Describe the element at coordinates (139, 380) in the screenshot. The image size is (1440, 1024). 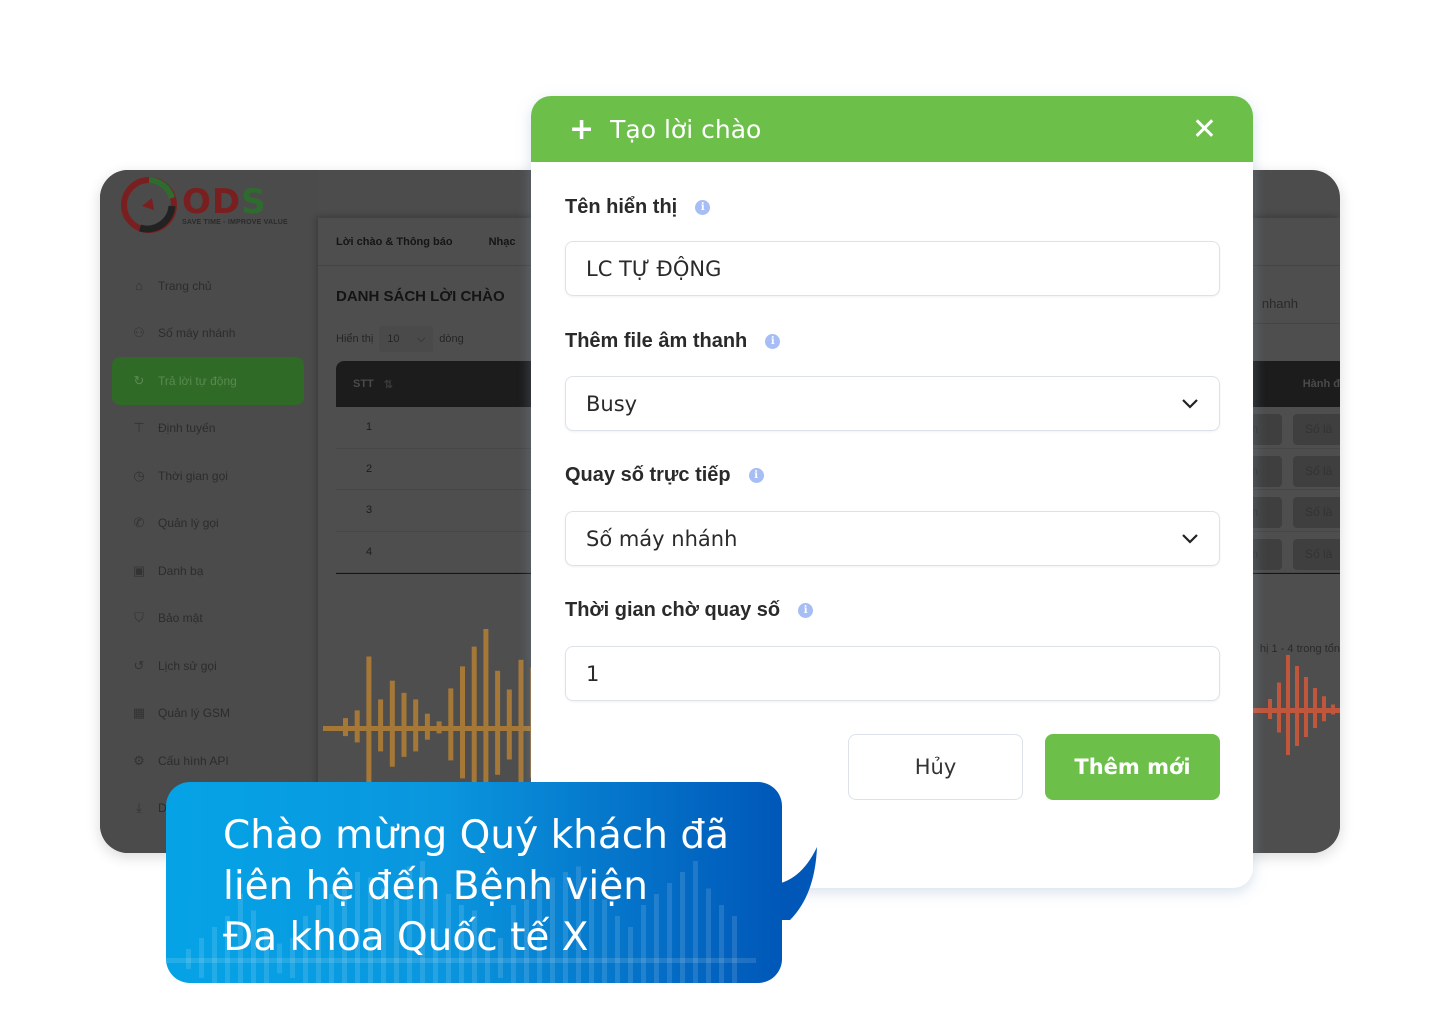
I see `sync-icon: ↻` at that location.